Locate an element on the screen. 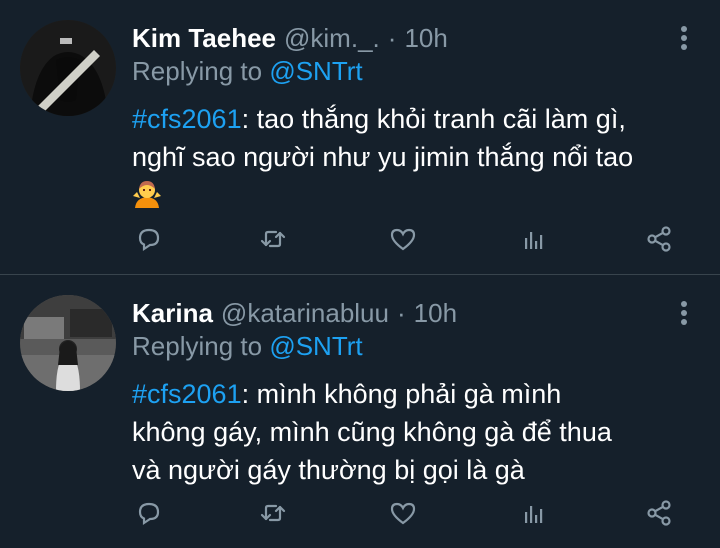  user-handle: @katarinabluu is located at coordinates (305, 313).